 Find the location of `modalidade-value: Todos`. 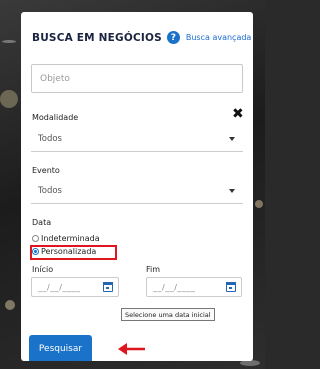

modalidade-value: Todos is located at coordinates (50, 138).